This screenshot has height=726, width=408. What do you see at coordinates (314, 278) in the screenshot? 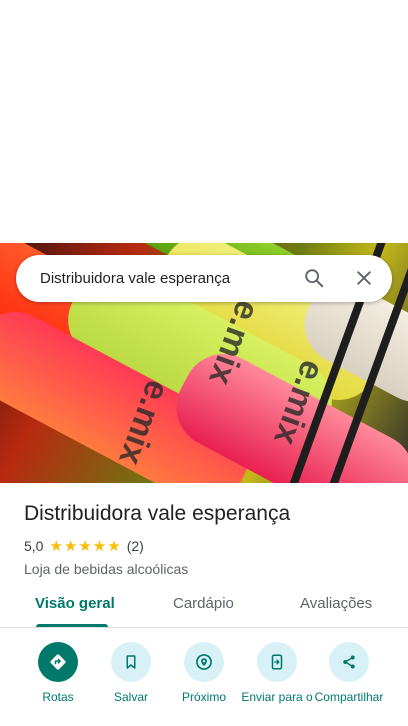
I see `search-icon` at bounding box center [314, 278].